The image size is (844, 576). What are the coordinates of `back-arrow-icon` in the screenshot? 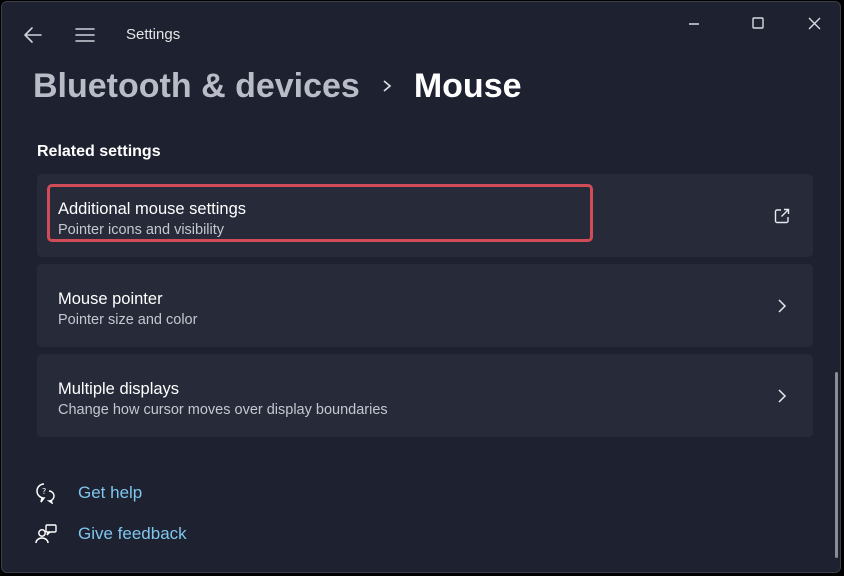 It's located at (33, 35).